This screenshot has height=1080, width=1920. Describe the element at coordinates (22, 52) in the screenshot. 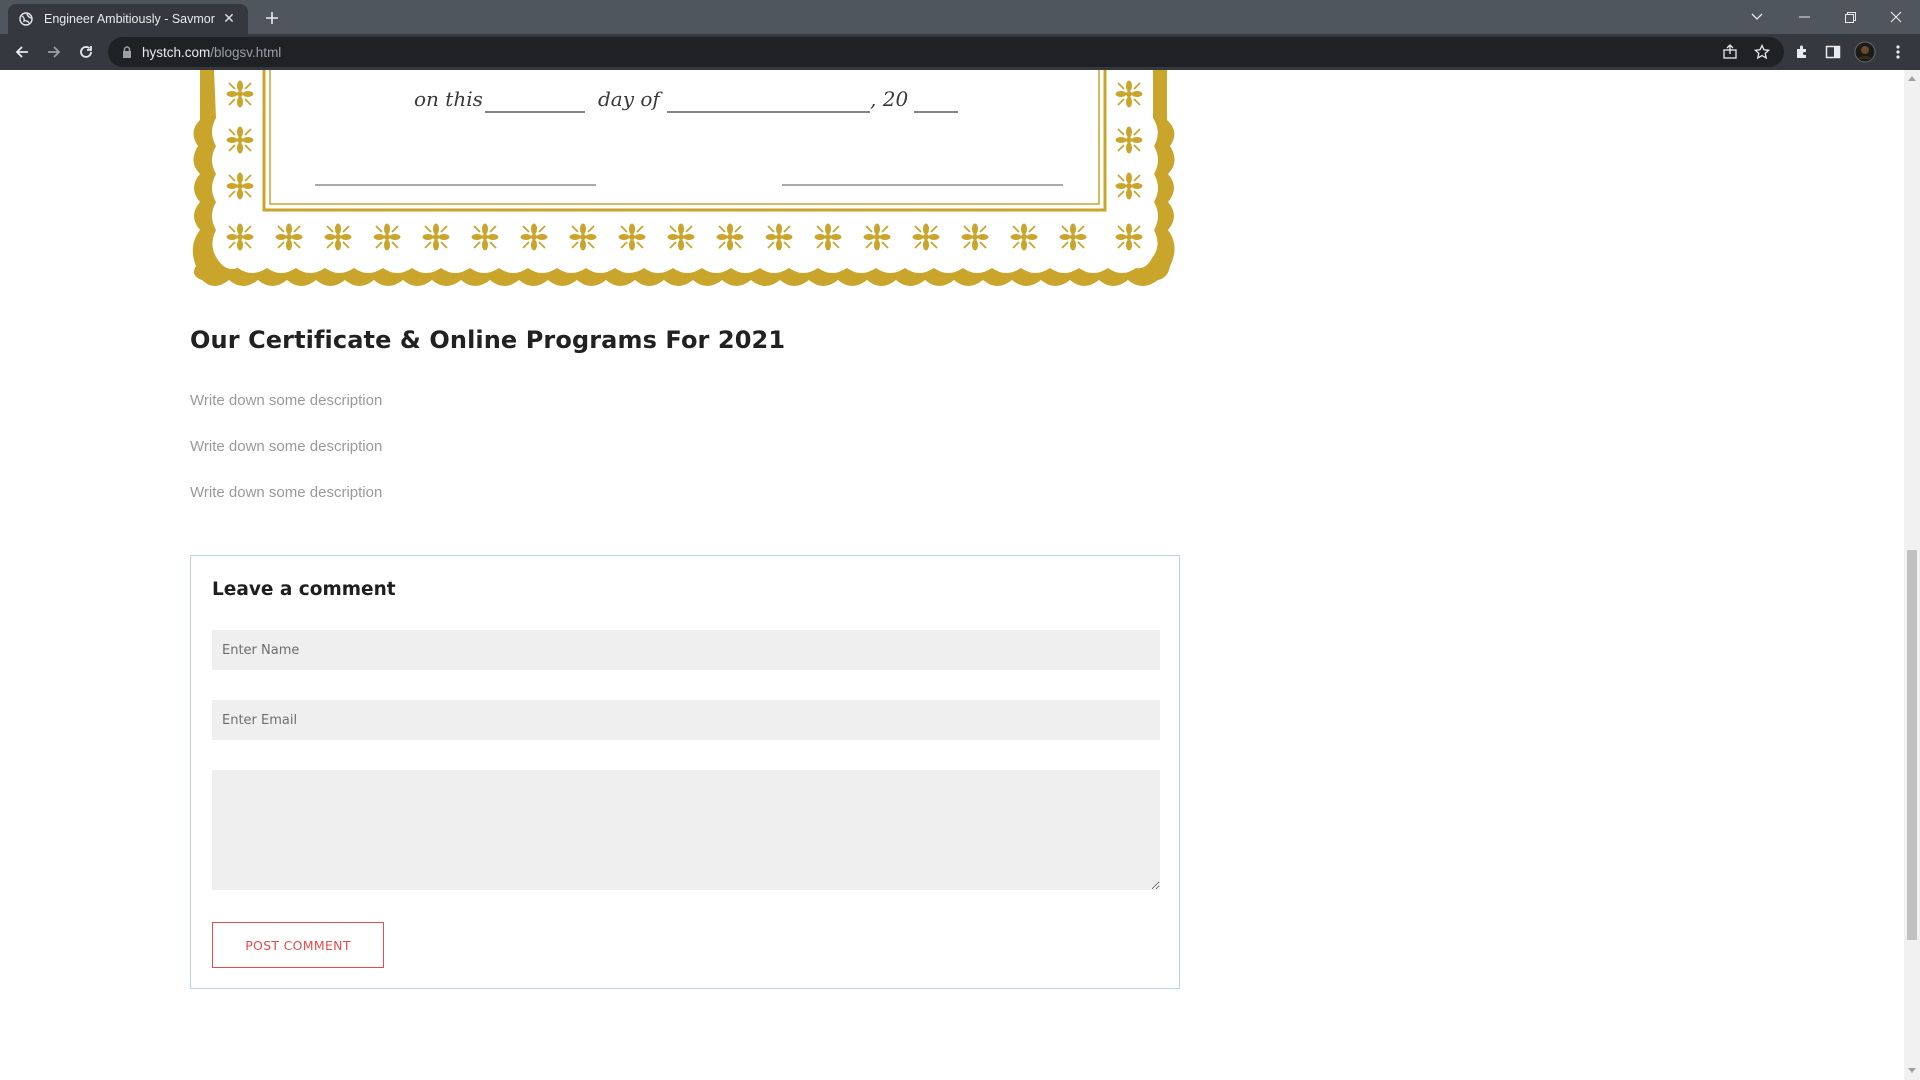

I see `back-icon` at that location.